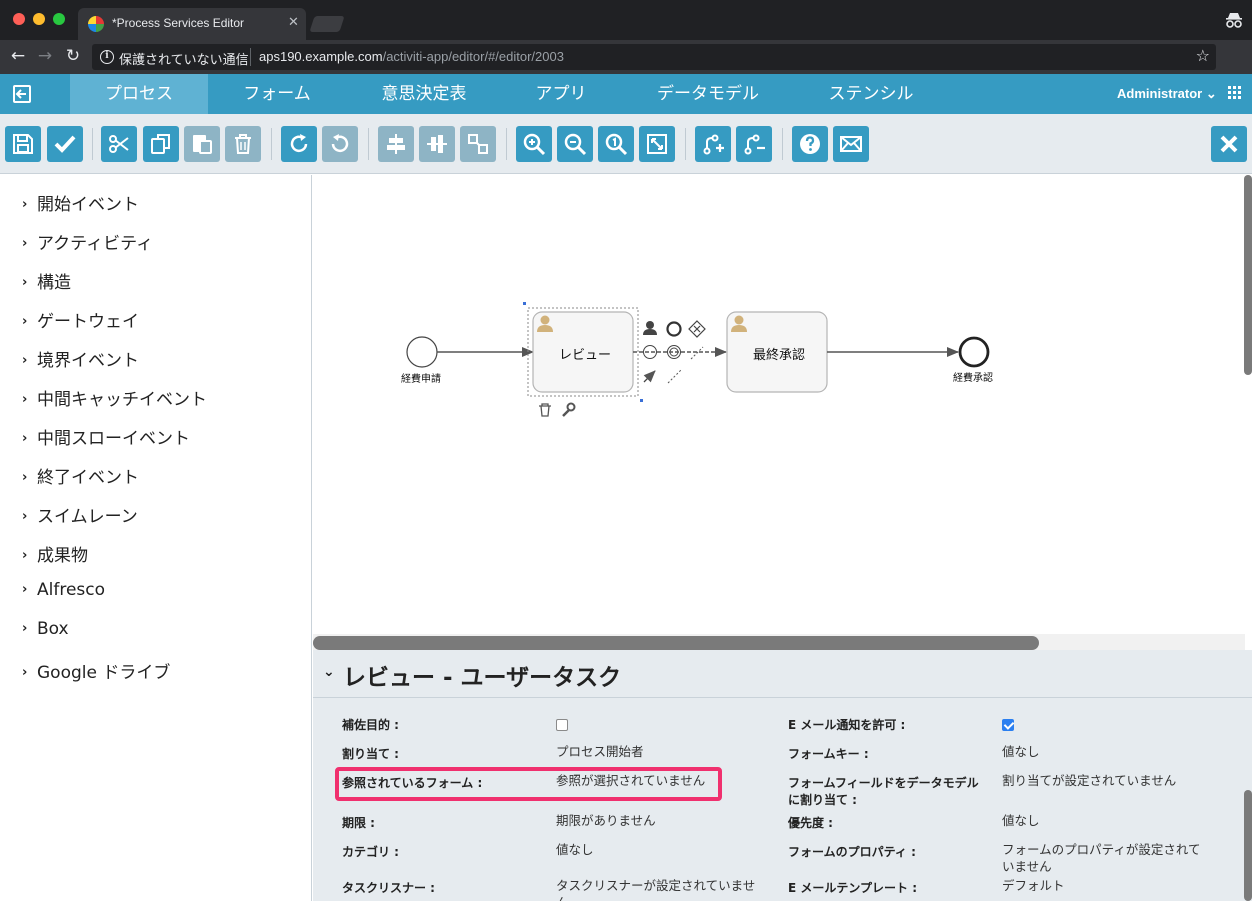  I want to click on new-tab-button, so click(327, 24).